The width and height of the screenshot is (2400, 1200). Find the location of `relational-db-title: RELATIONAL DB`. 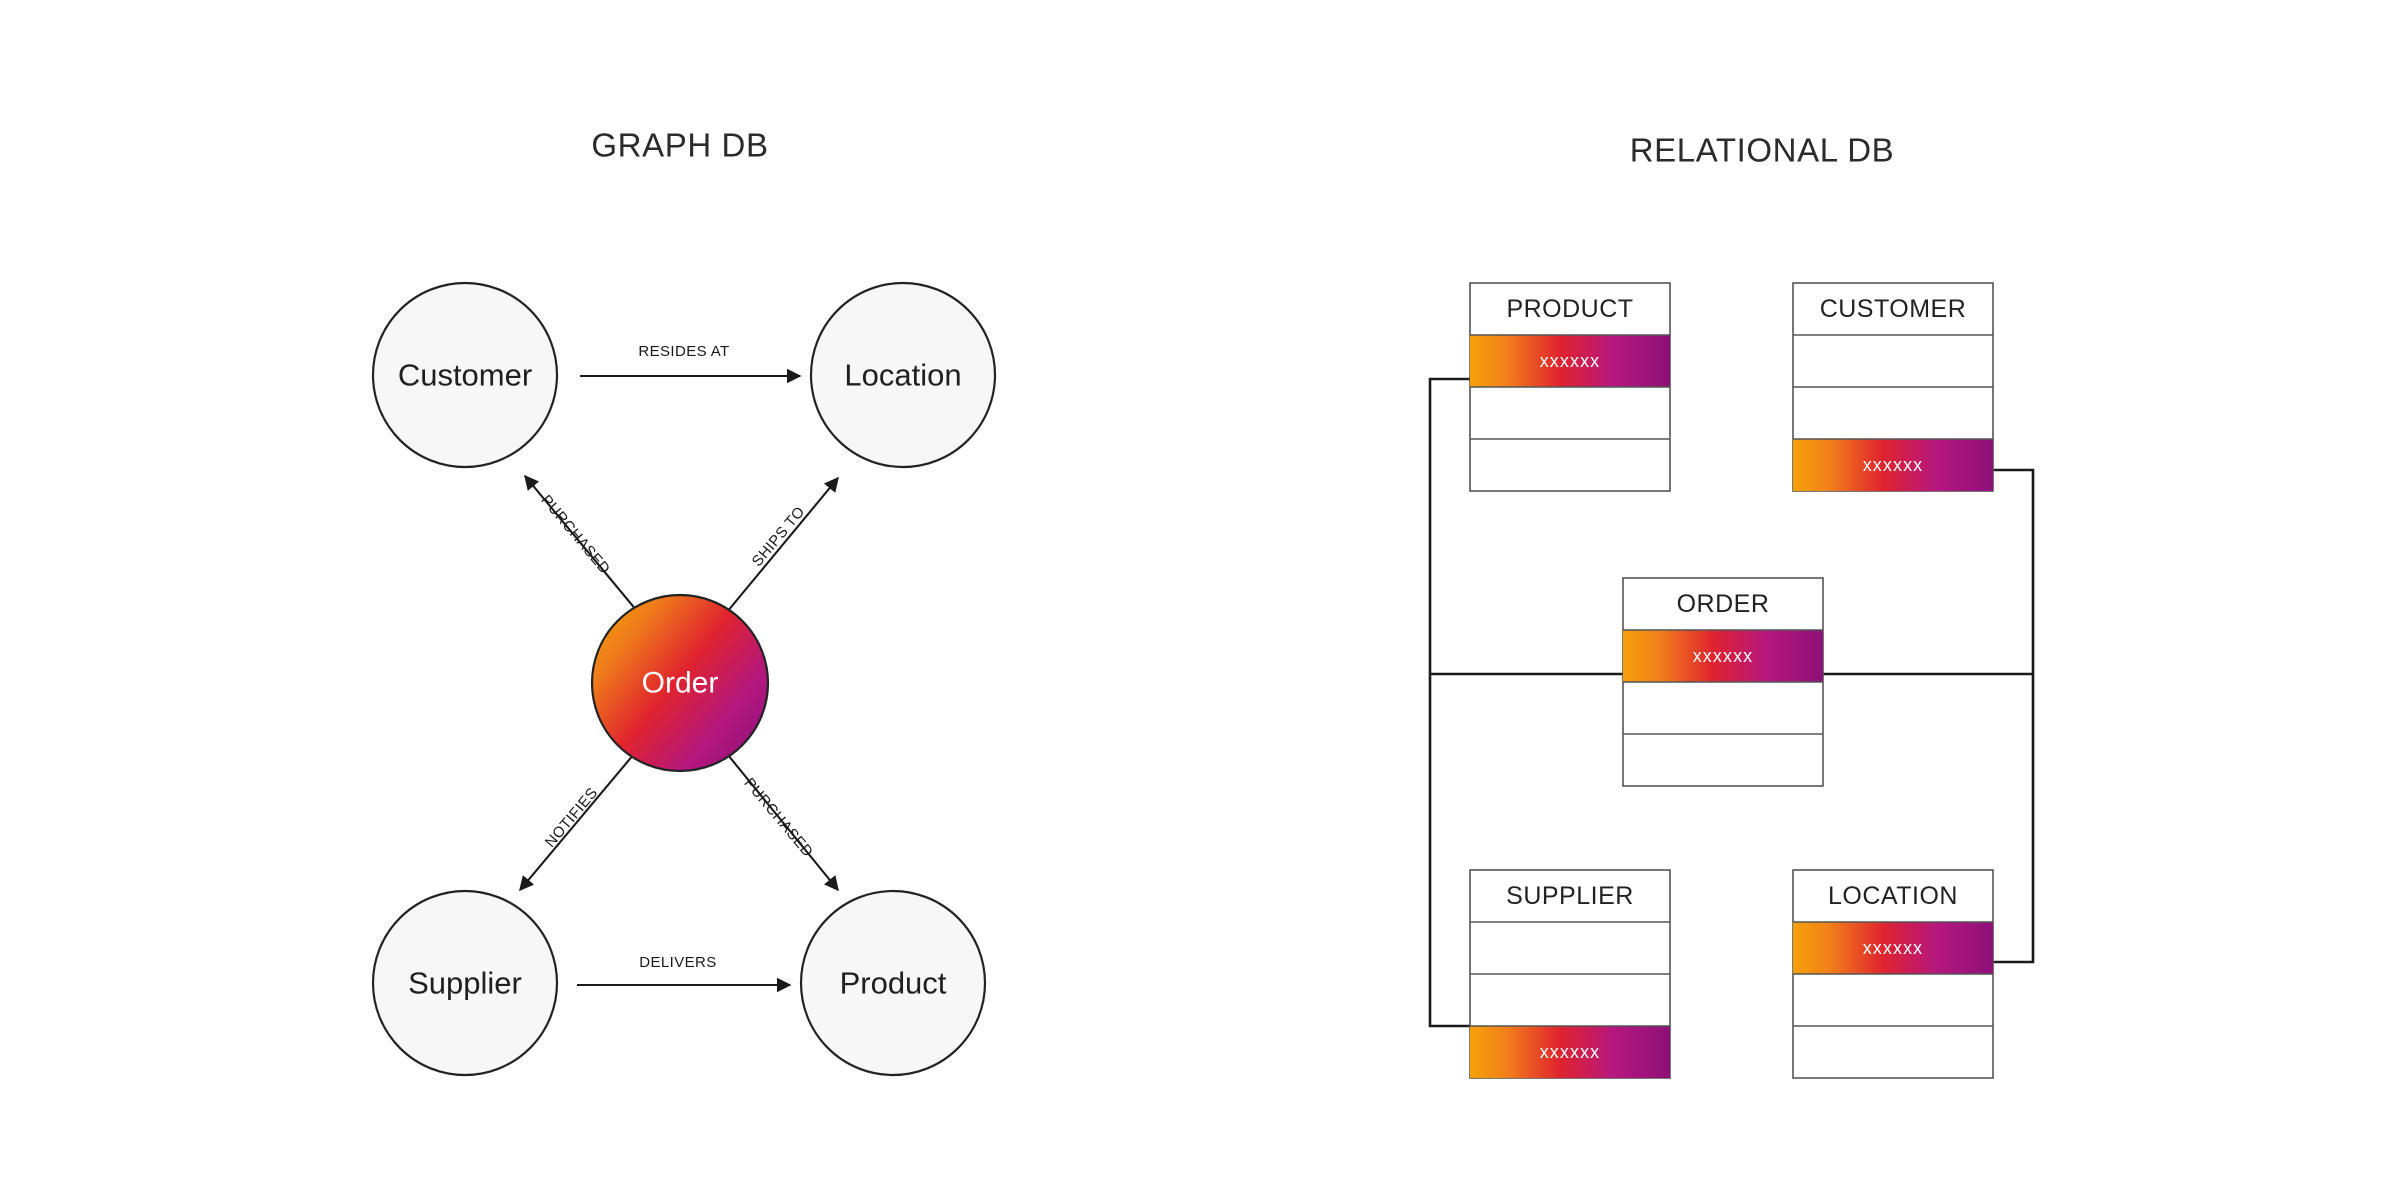

relational-db-title: RELATIONAL DB is located at coordinates (1762, 150).